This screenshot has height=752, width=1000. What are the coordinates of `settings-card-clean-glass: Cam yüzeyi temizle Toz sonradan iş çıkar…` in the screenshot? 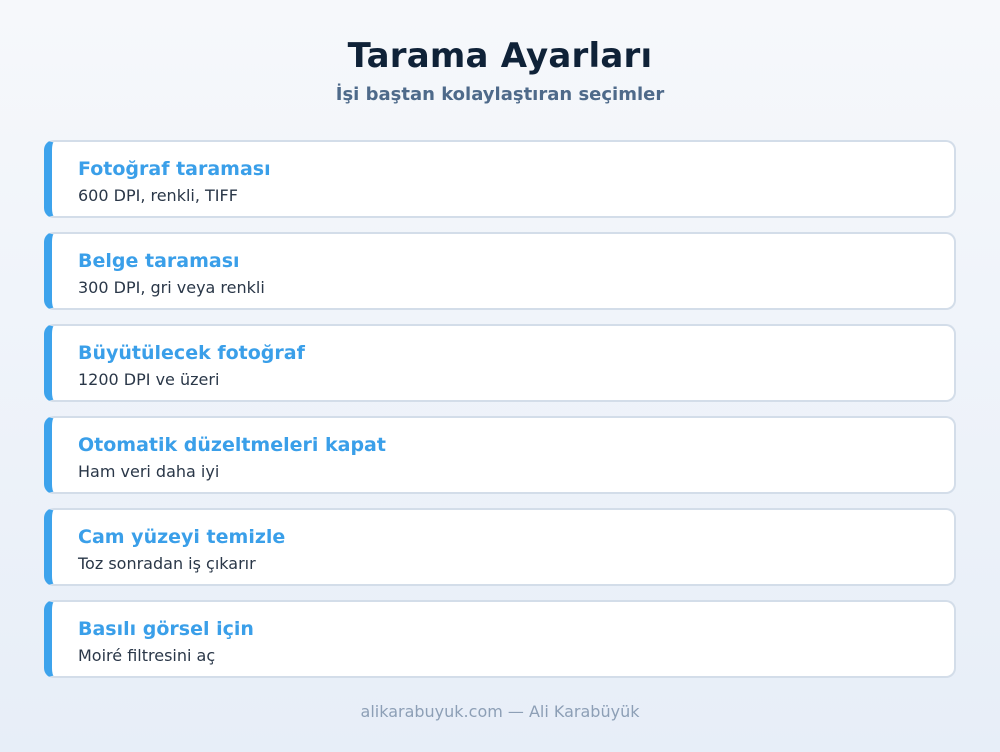 It's located at (500, 547).